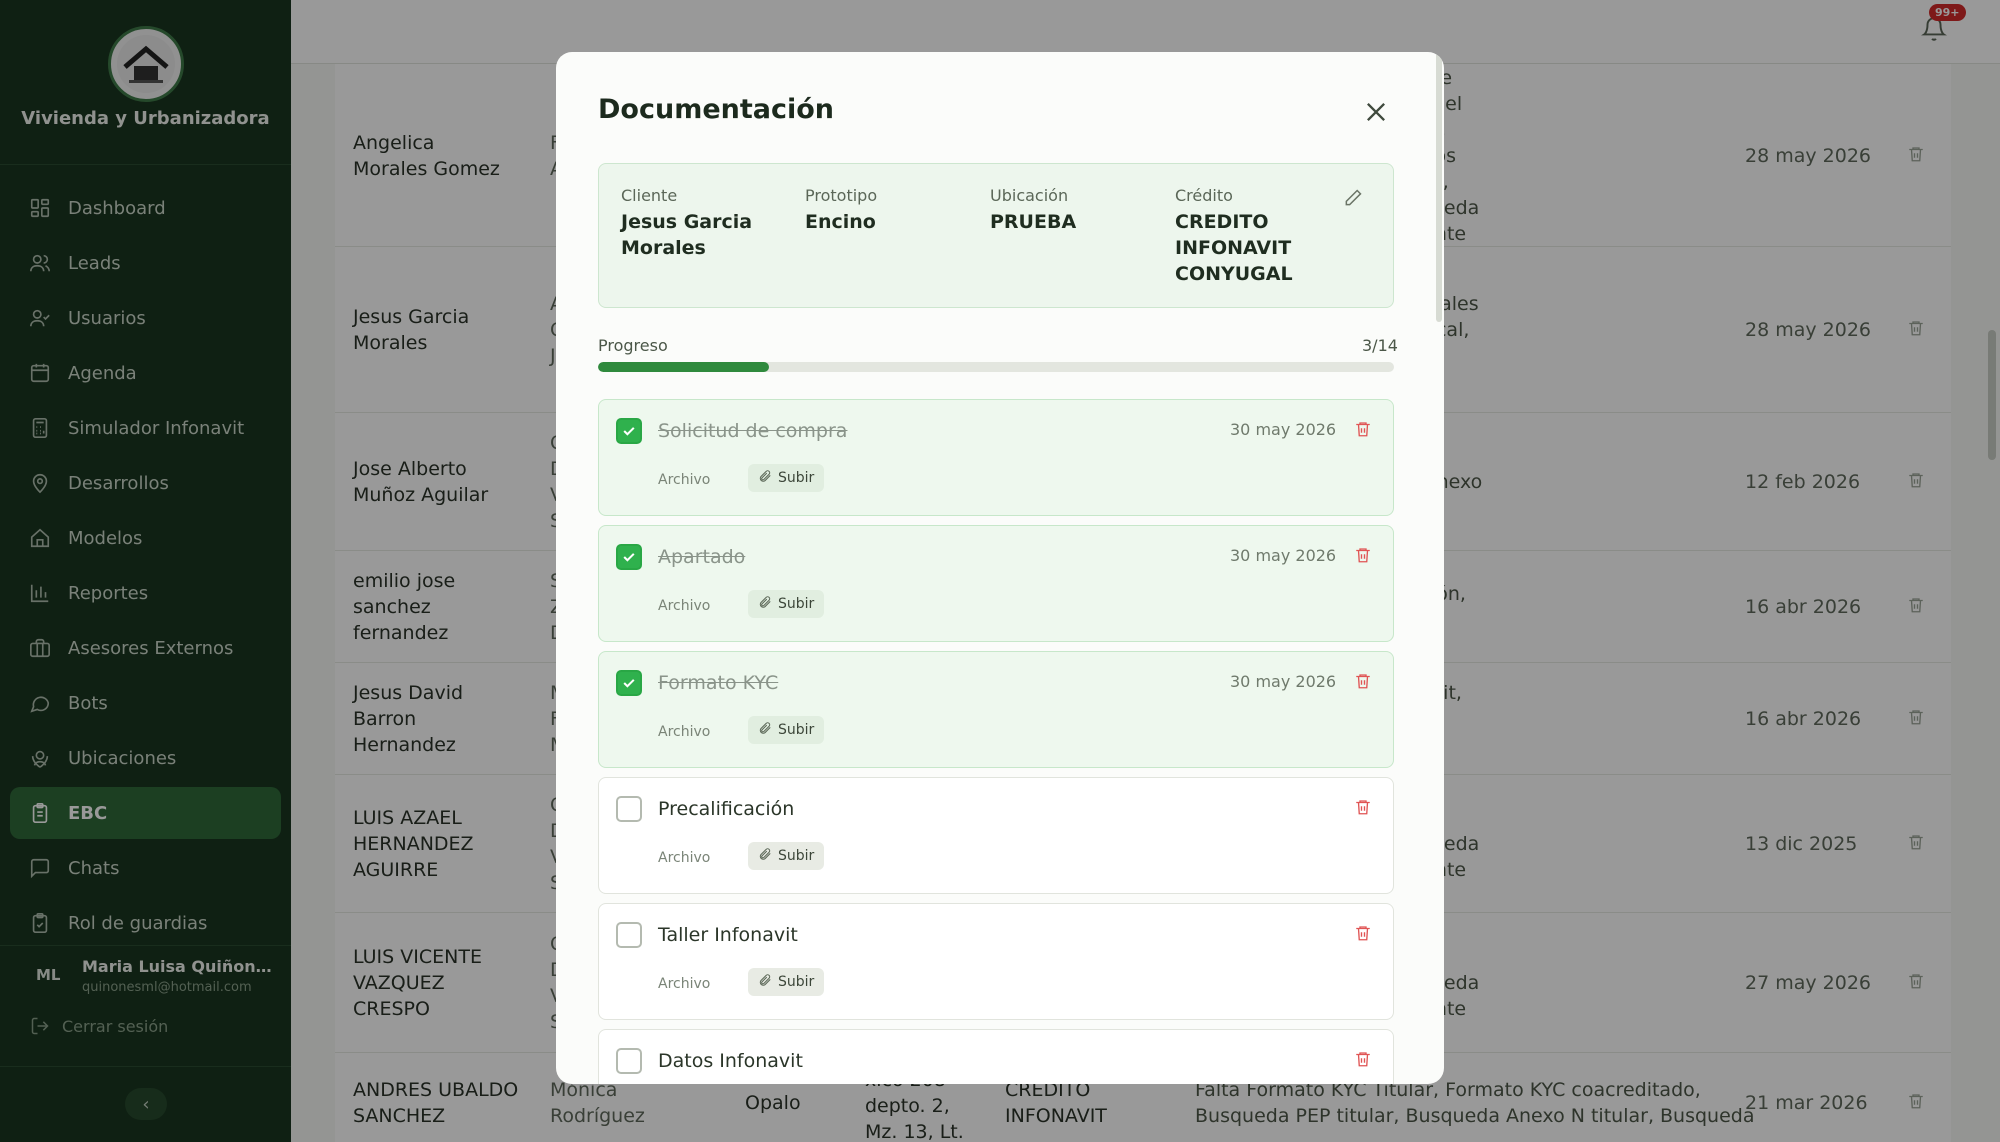 The image size is (2000, 1142). Describe the element at coordinates (718, 683) in the screenshot. I see `document-title: Formato KYC` at that location.